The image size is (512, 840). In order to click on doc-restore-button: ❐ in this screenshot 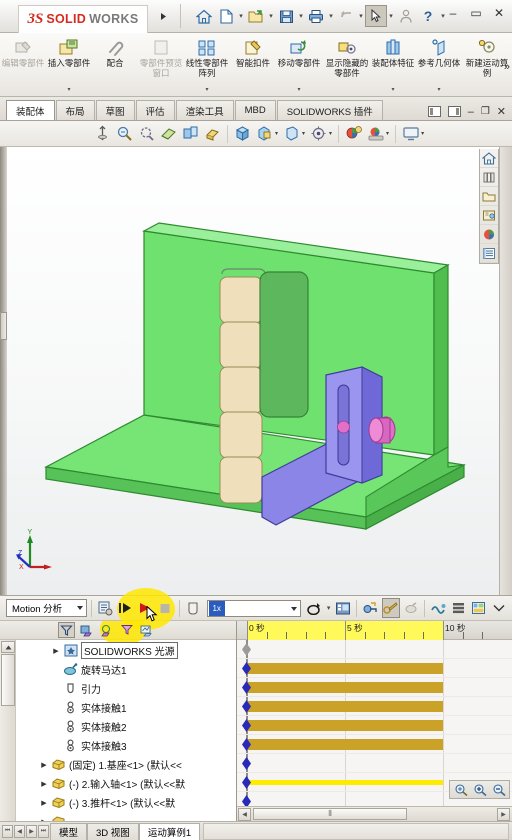, I will do `click(485, 111)`.